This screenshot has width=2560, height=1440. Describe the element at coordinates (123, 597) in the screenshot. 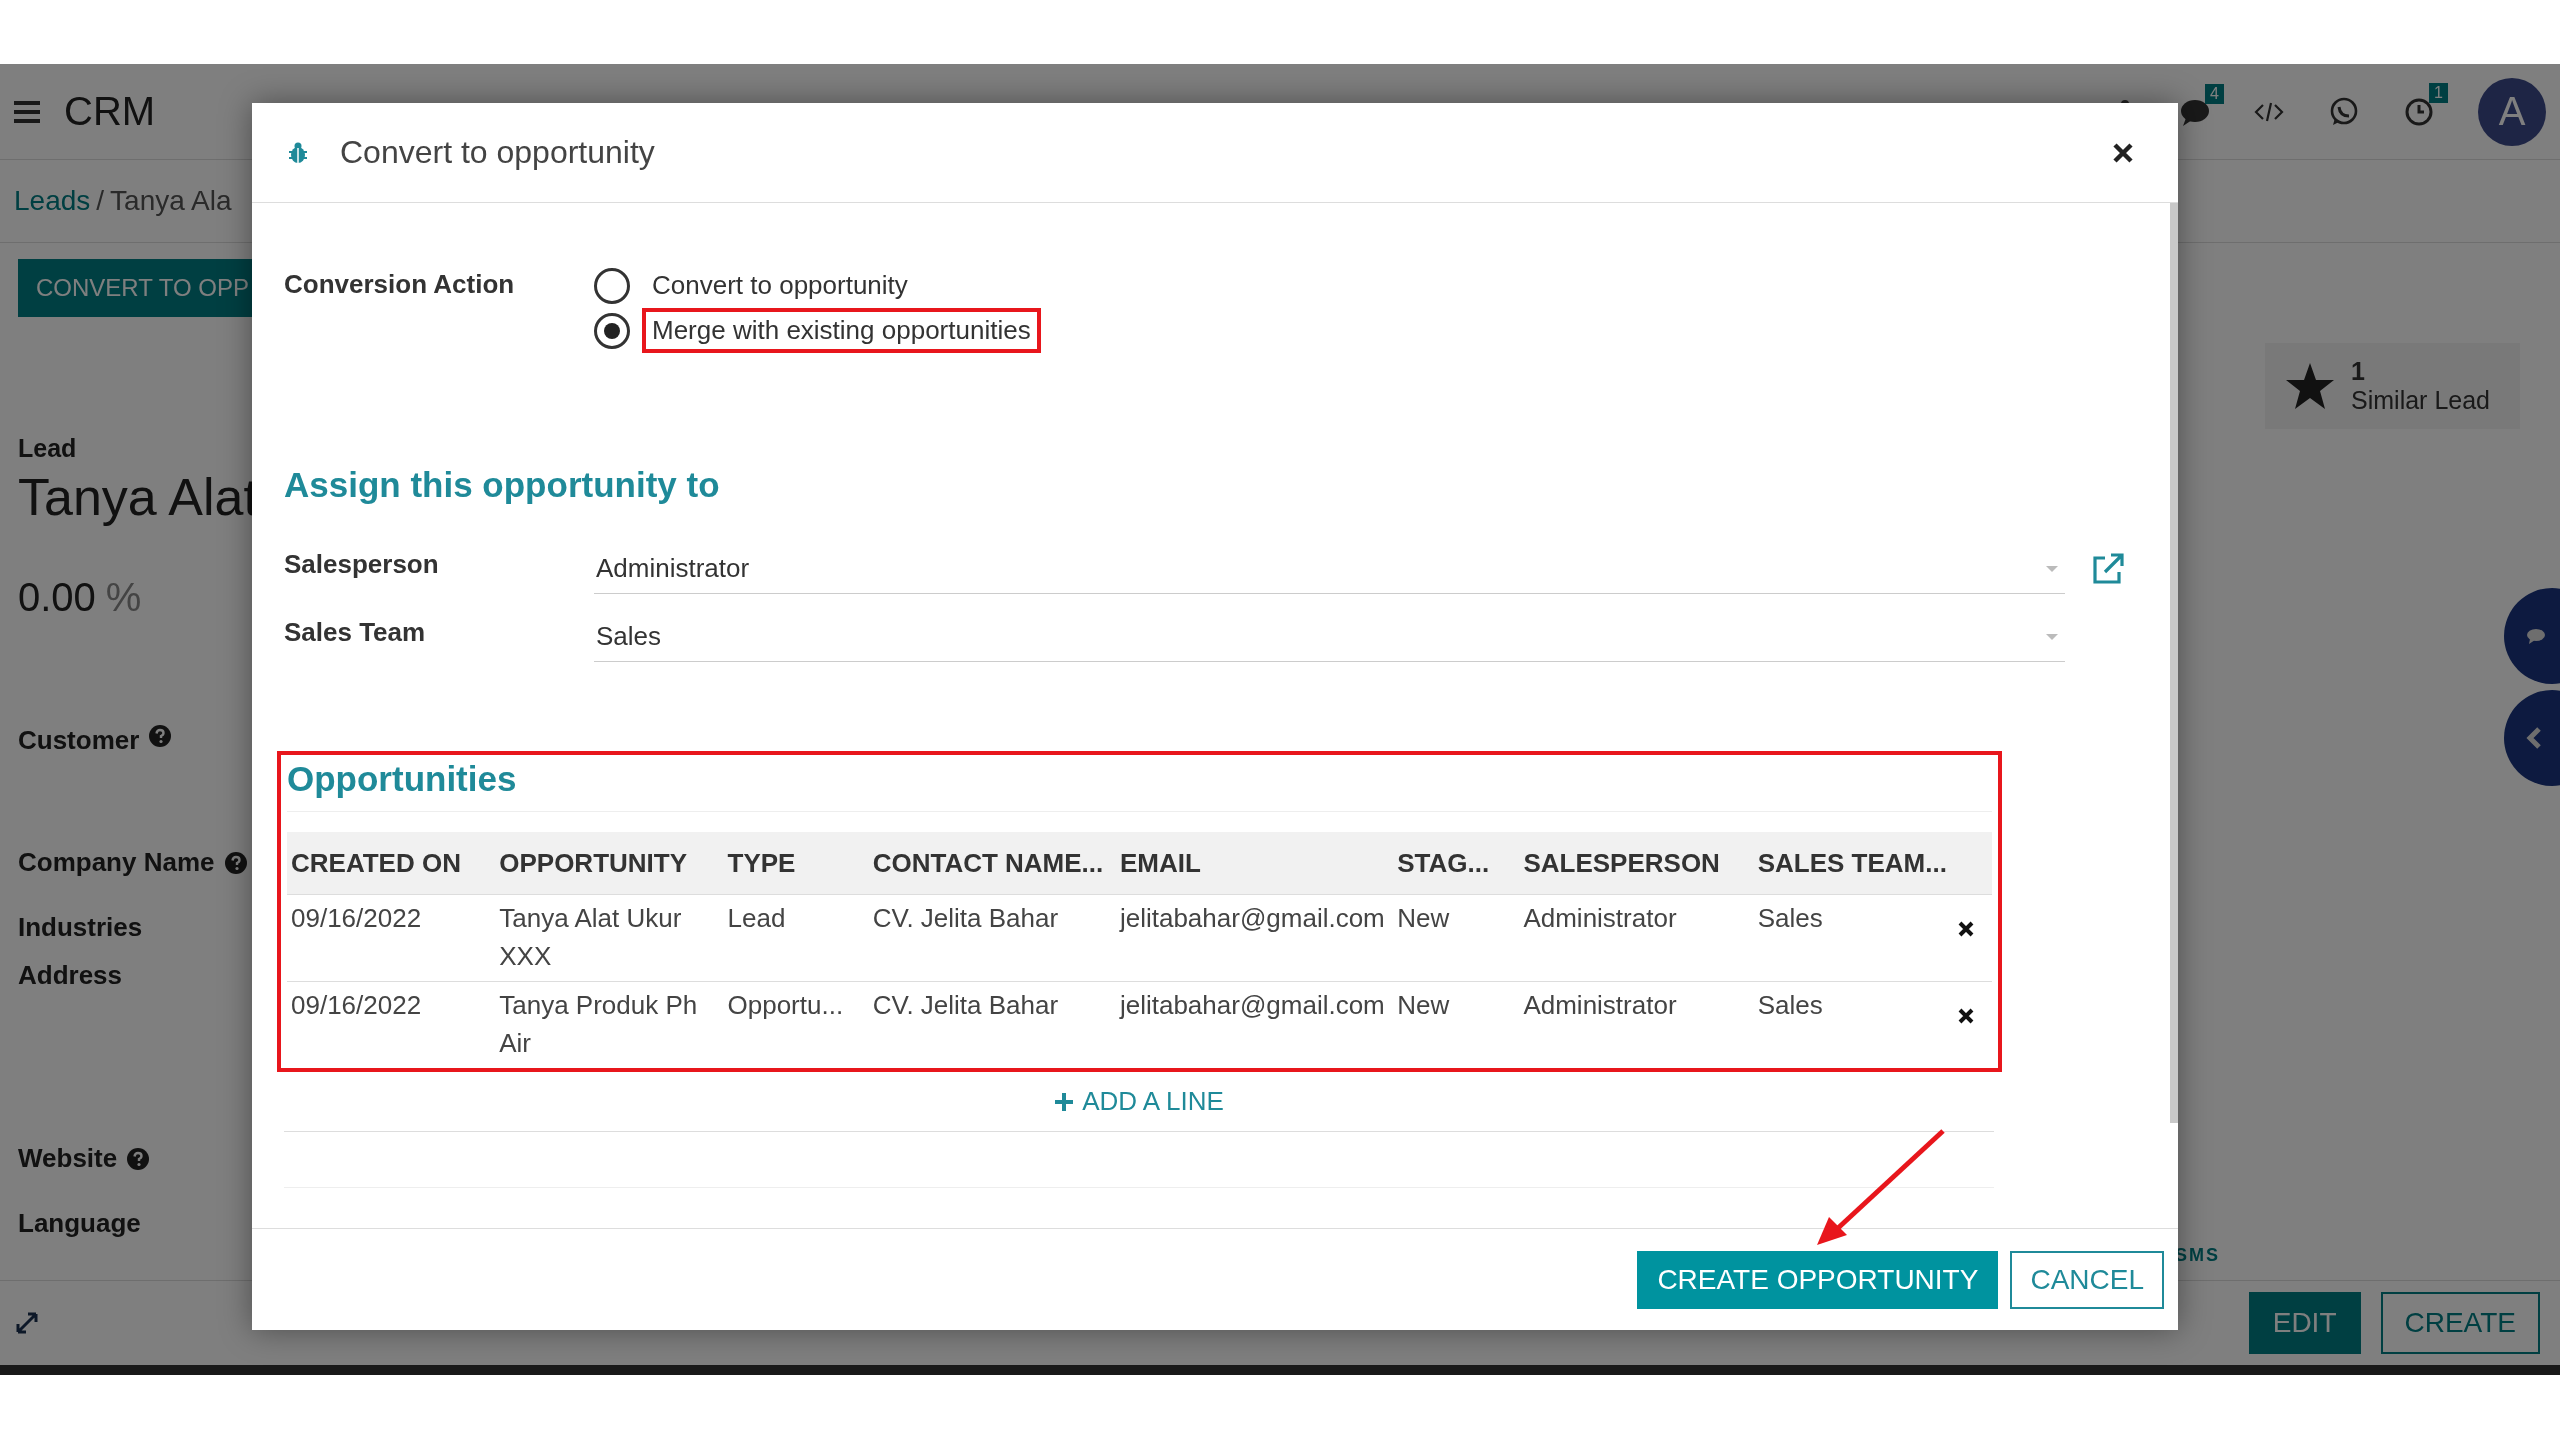

I see `percent-sign: %` at that location.